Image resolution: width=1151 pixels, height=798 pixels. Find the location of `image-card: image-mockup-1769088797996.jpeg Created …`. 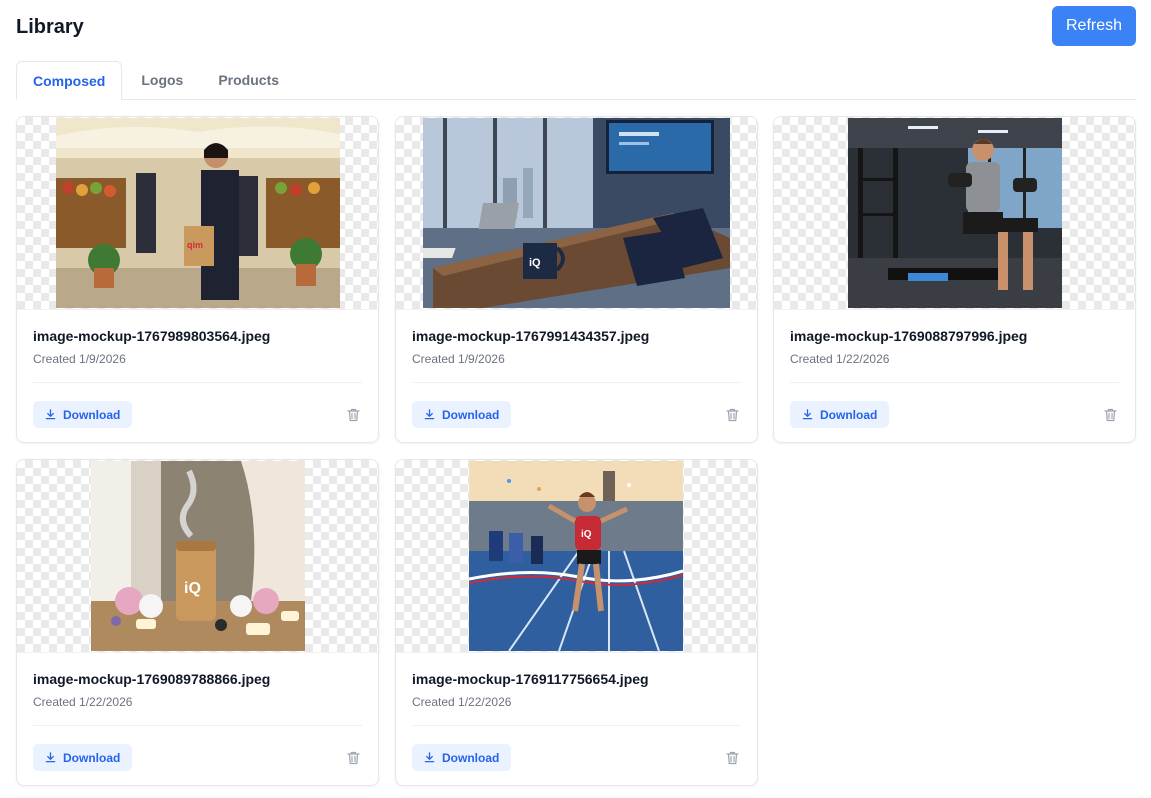

image-card: image-mockup-1769088797996.jpeg Created … is located at coordinates (954, 279).